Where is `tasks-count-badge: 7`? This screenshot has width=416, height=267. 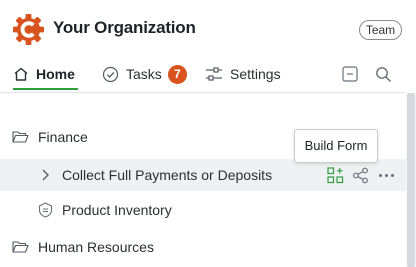 tasks-count-badge: 7 is located at coordinates (177, 74).